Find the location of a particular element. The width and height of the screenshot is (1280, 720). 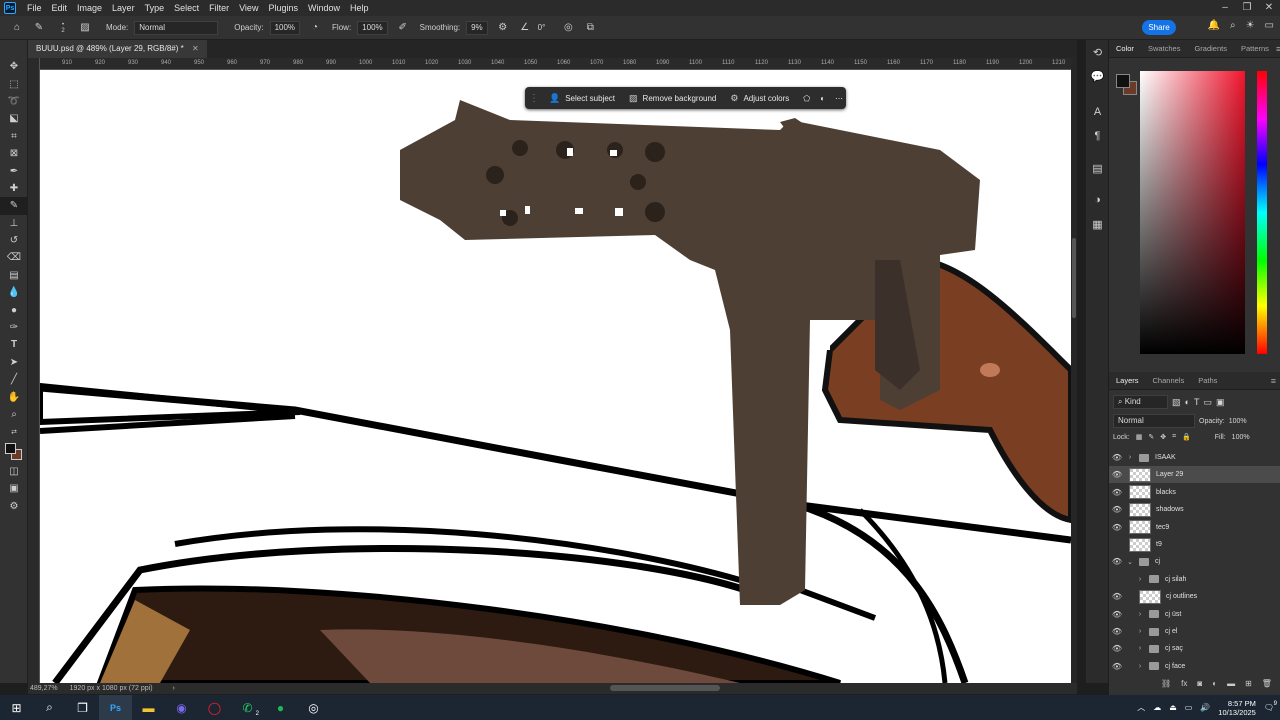

tray-usb-icon: ⏏ is located at coordinates (1173, 707).